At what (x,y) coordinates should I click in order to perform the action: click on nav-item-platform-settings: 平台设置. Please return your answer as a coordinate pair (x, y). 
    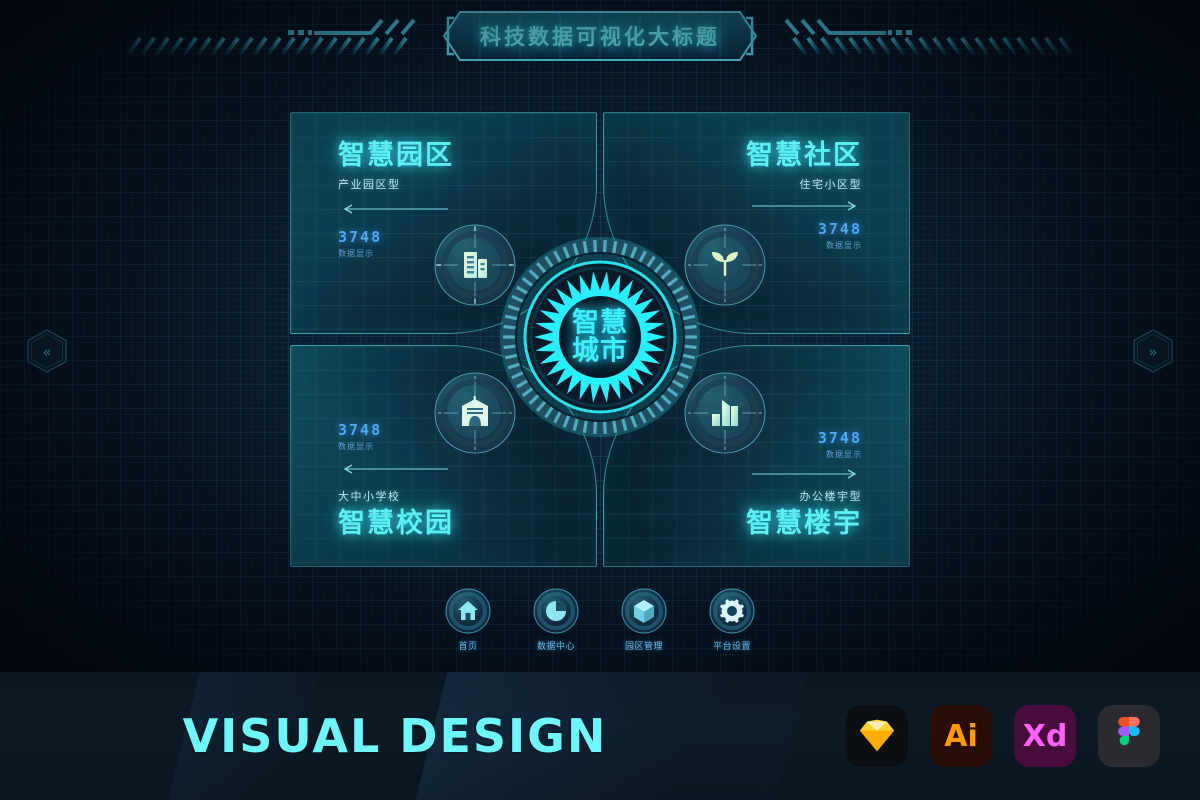
    Looking at the image, I should click on (732, 620).